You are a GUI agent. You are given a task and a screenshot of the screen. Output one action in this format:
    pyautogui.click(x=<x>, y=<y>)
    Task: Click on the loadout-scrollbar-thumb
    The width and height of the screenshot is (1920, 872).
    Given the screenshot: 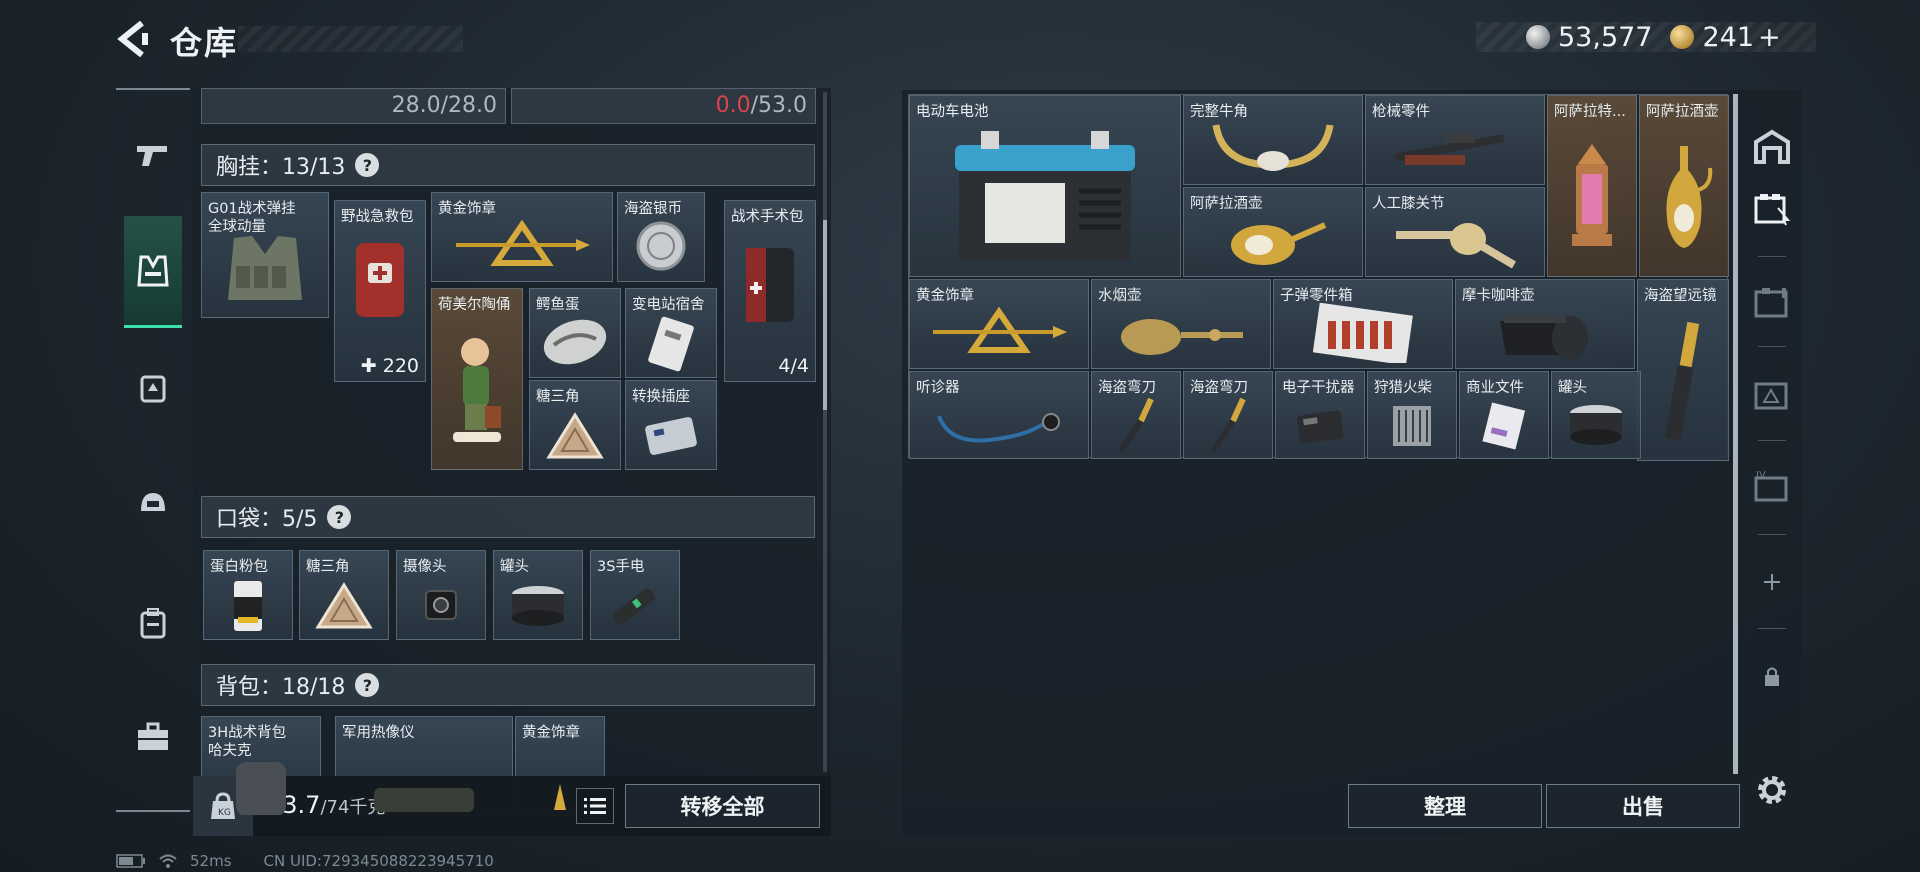 What is the action you would take?
    pyautogui.click(x=825, y=315)
    